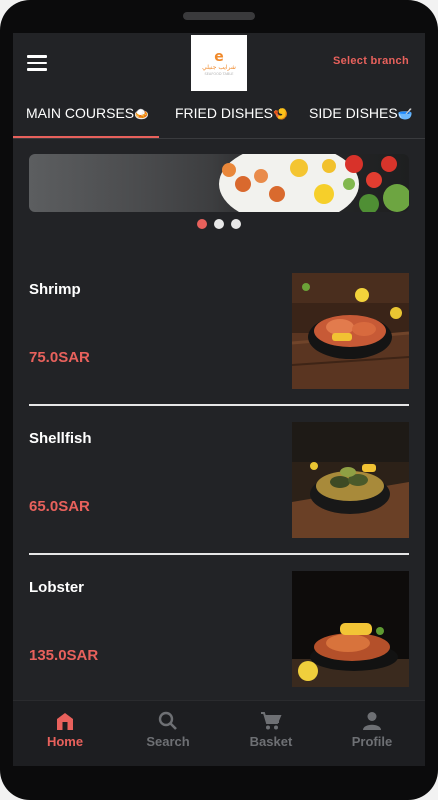 This screenshot has height=800, width=438. I want to click on promo-banner, so click(219, 183).